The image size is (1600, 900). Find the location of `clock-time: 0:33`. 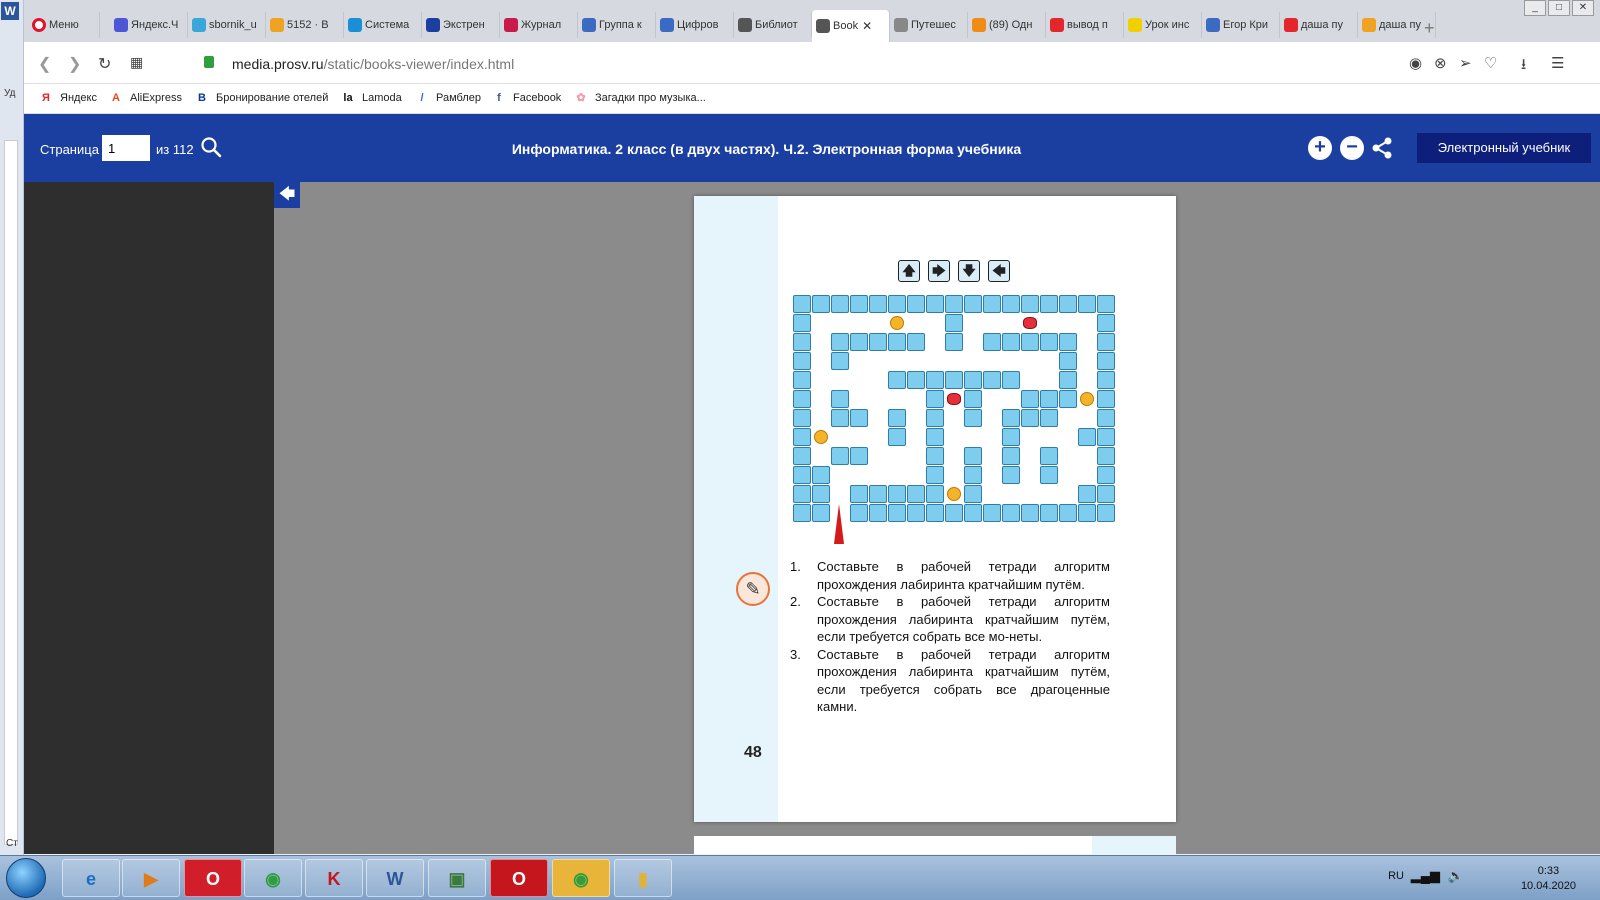

clock-time: 0:33 is located at coordinates (1548, 871).